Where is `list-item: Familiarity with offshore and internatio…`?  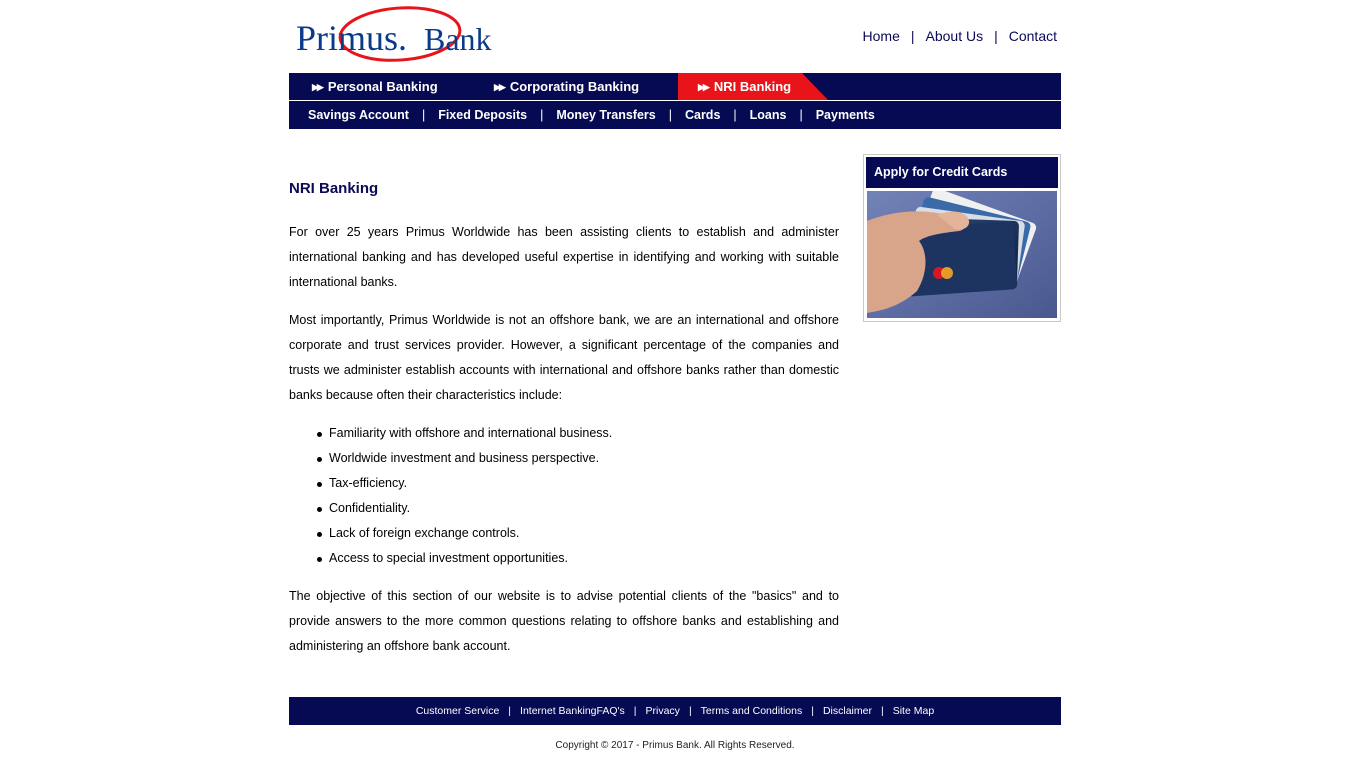
list-item: Familiarity with offshore and internatio… is located at coordinates (464, 433).